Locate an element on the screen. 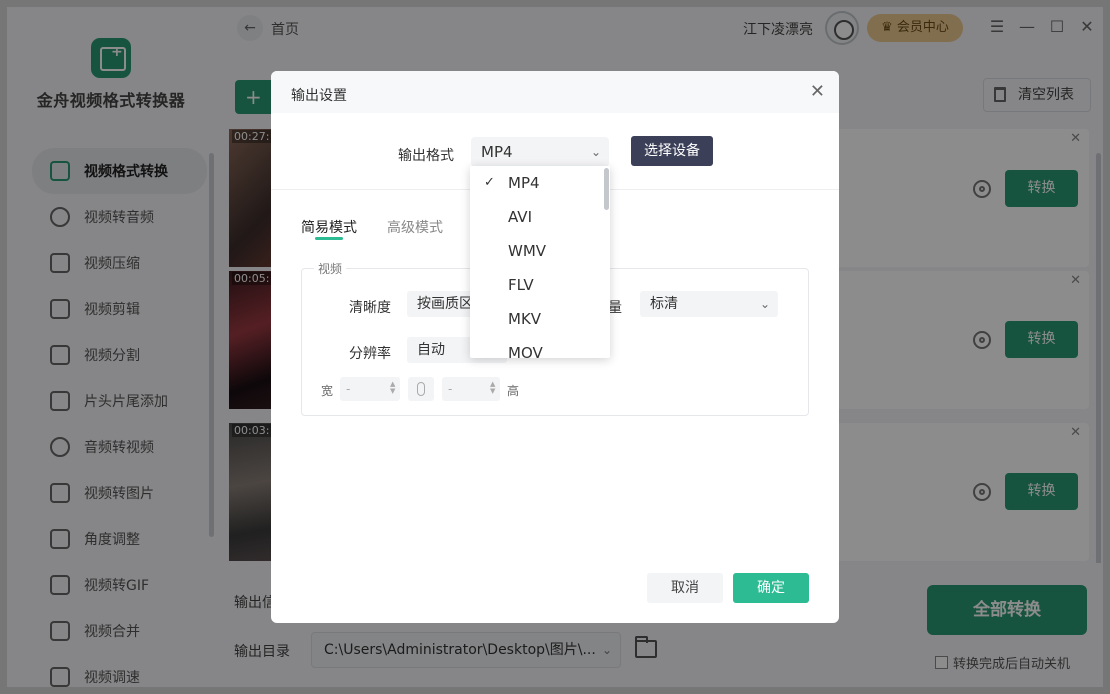  dropdown-option-mkv: MKV is located at coordinates (537, 319).